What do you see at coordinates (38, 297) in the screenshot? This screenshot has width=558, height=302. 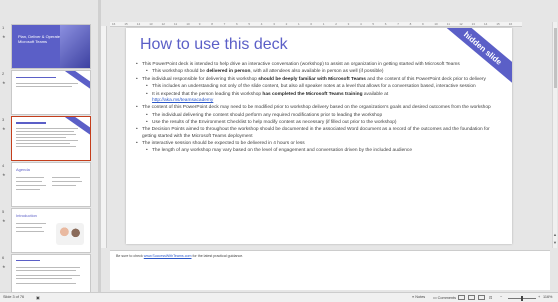 I see `spellcheck-icon: ▣` at bounding box center [38, 297].